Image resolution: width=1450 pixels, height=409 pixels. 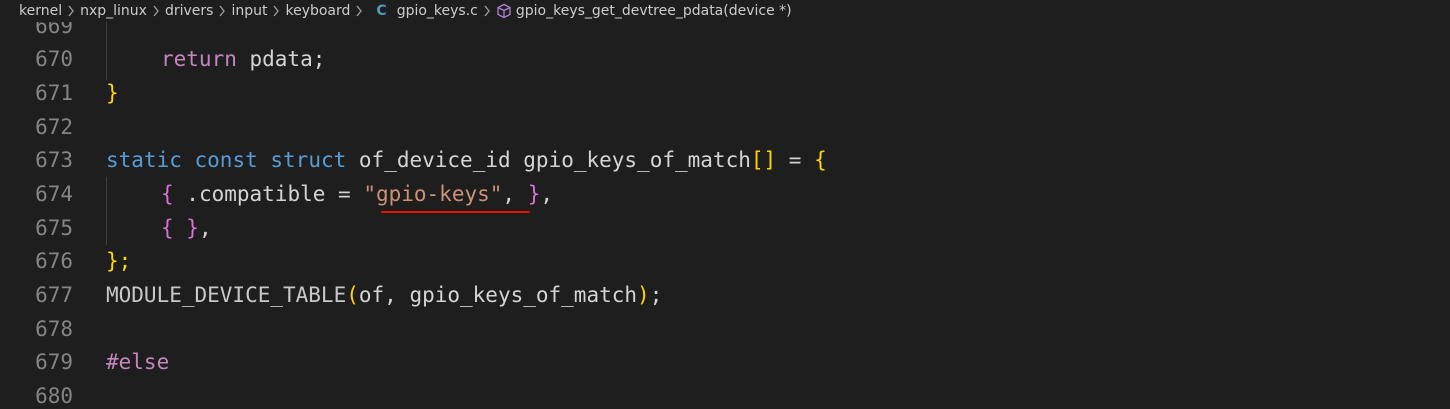 What do you see at coordinates (725, 261) in the screenshot?
I see `code-line-676: 676 };` at bounding box center [725, 261].